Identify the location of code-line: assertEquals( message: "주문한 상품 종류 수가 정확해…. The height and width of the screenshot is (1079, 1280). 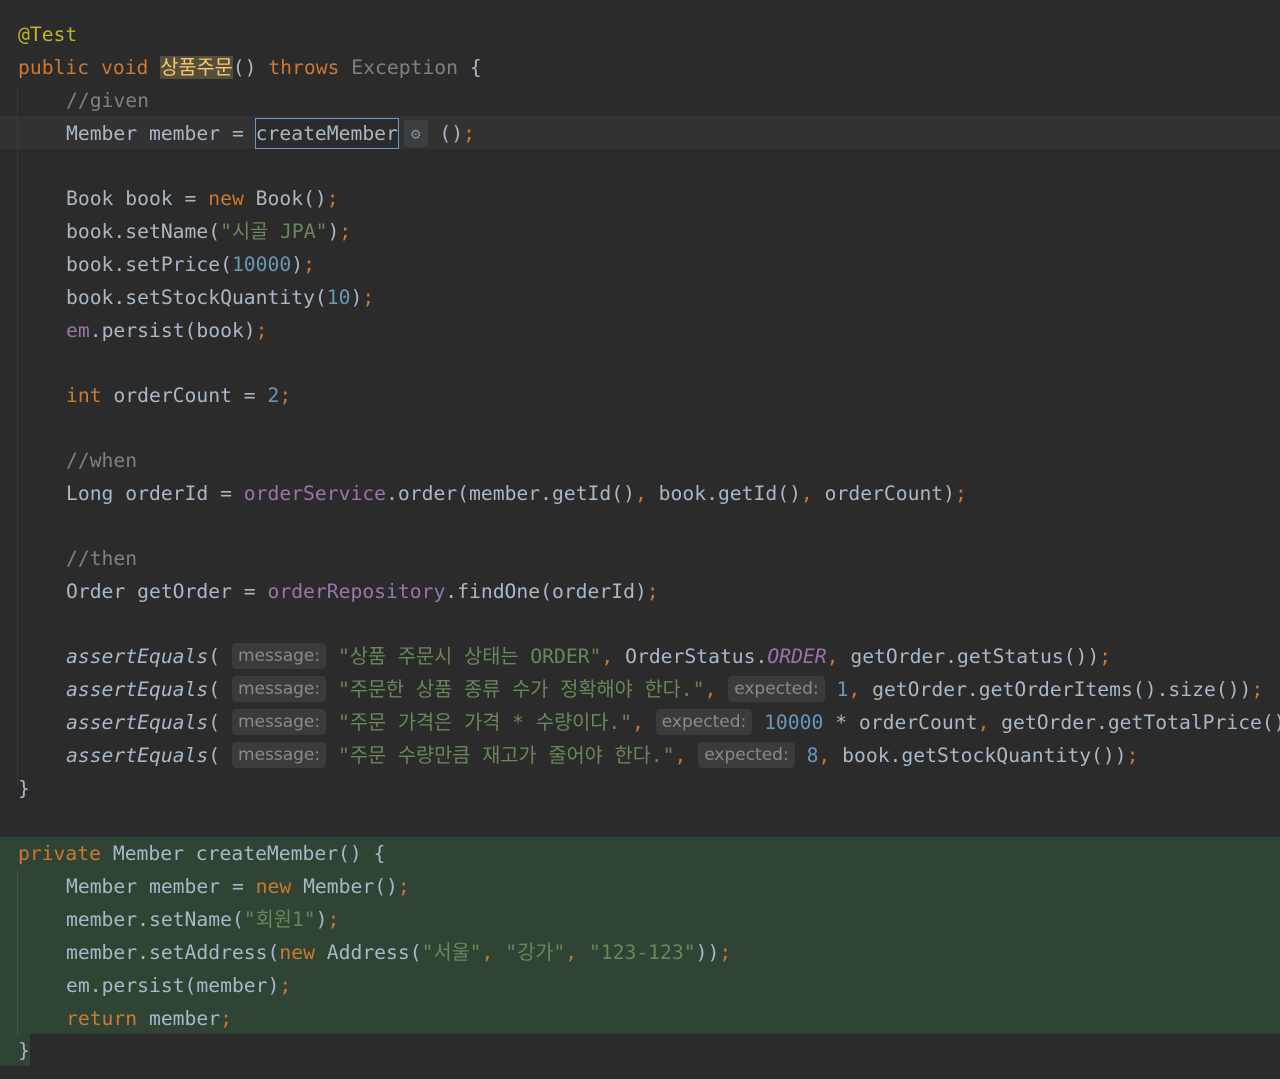
(664, 689).